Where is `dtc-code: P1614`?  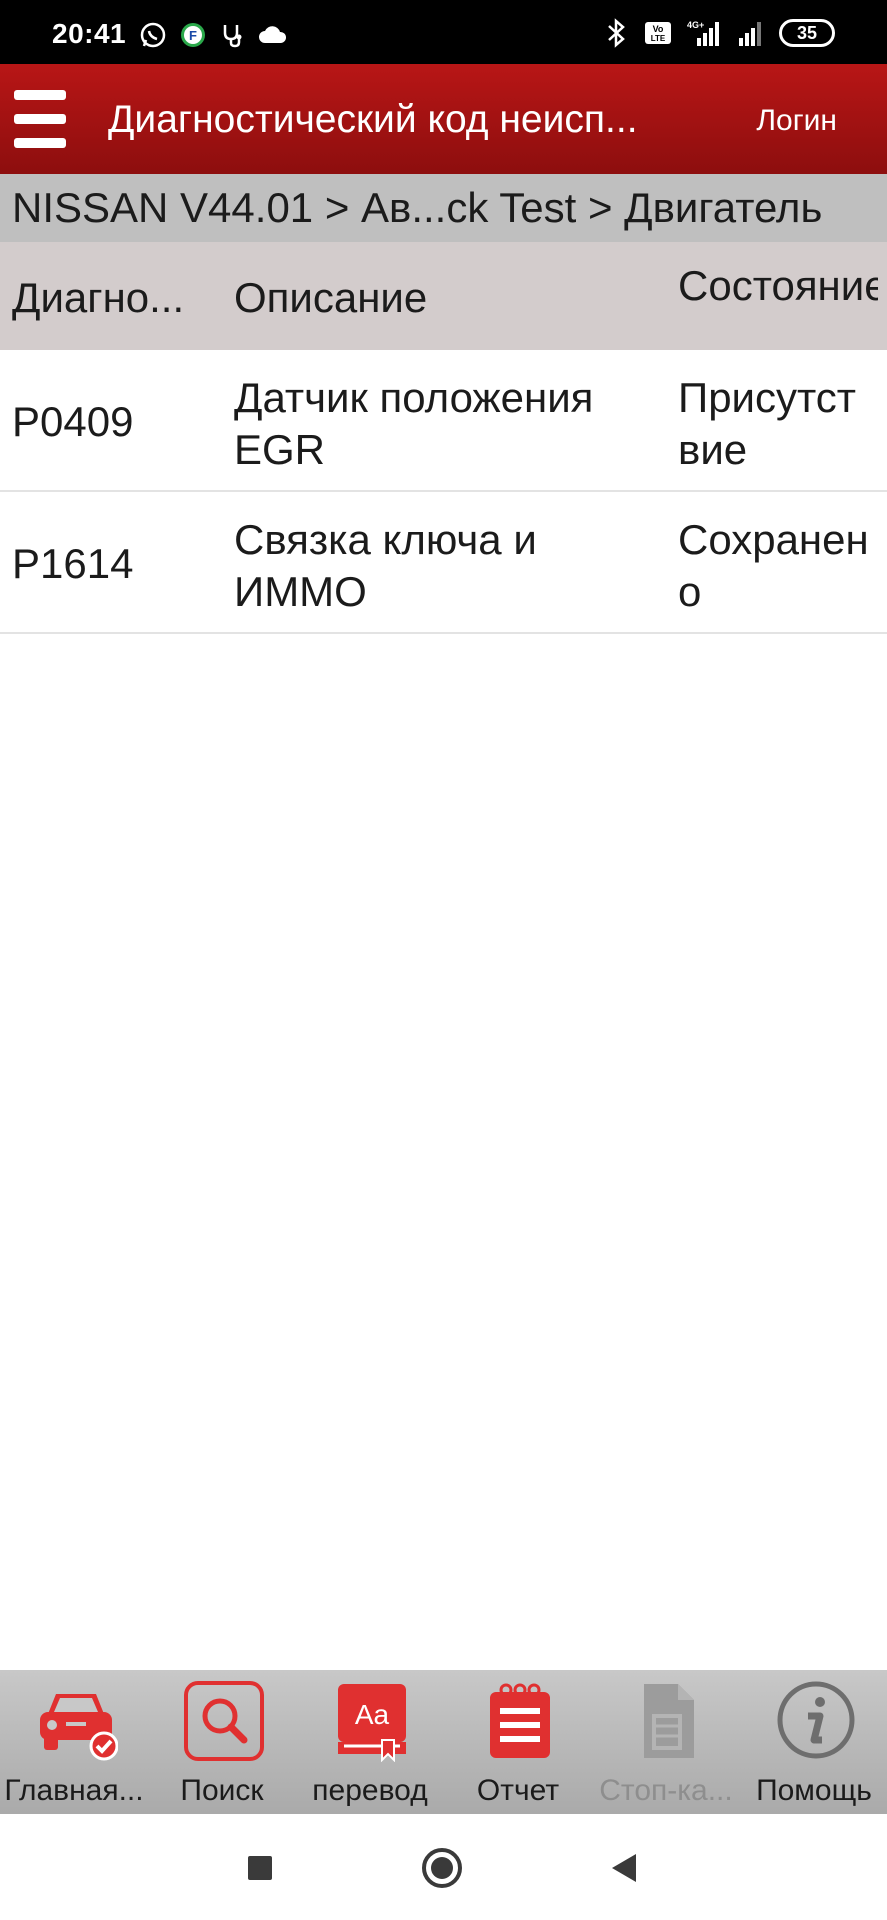 dtc-code: P1614 is located at coordinates (73, 563).